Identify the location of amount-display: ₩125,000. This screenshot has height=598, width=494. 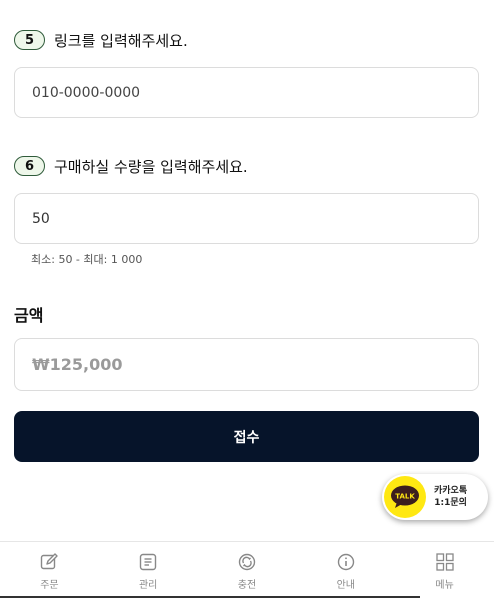
(246, 364).